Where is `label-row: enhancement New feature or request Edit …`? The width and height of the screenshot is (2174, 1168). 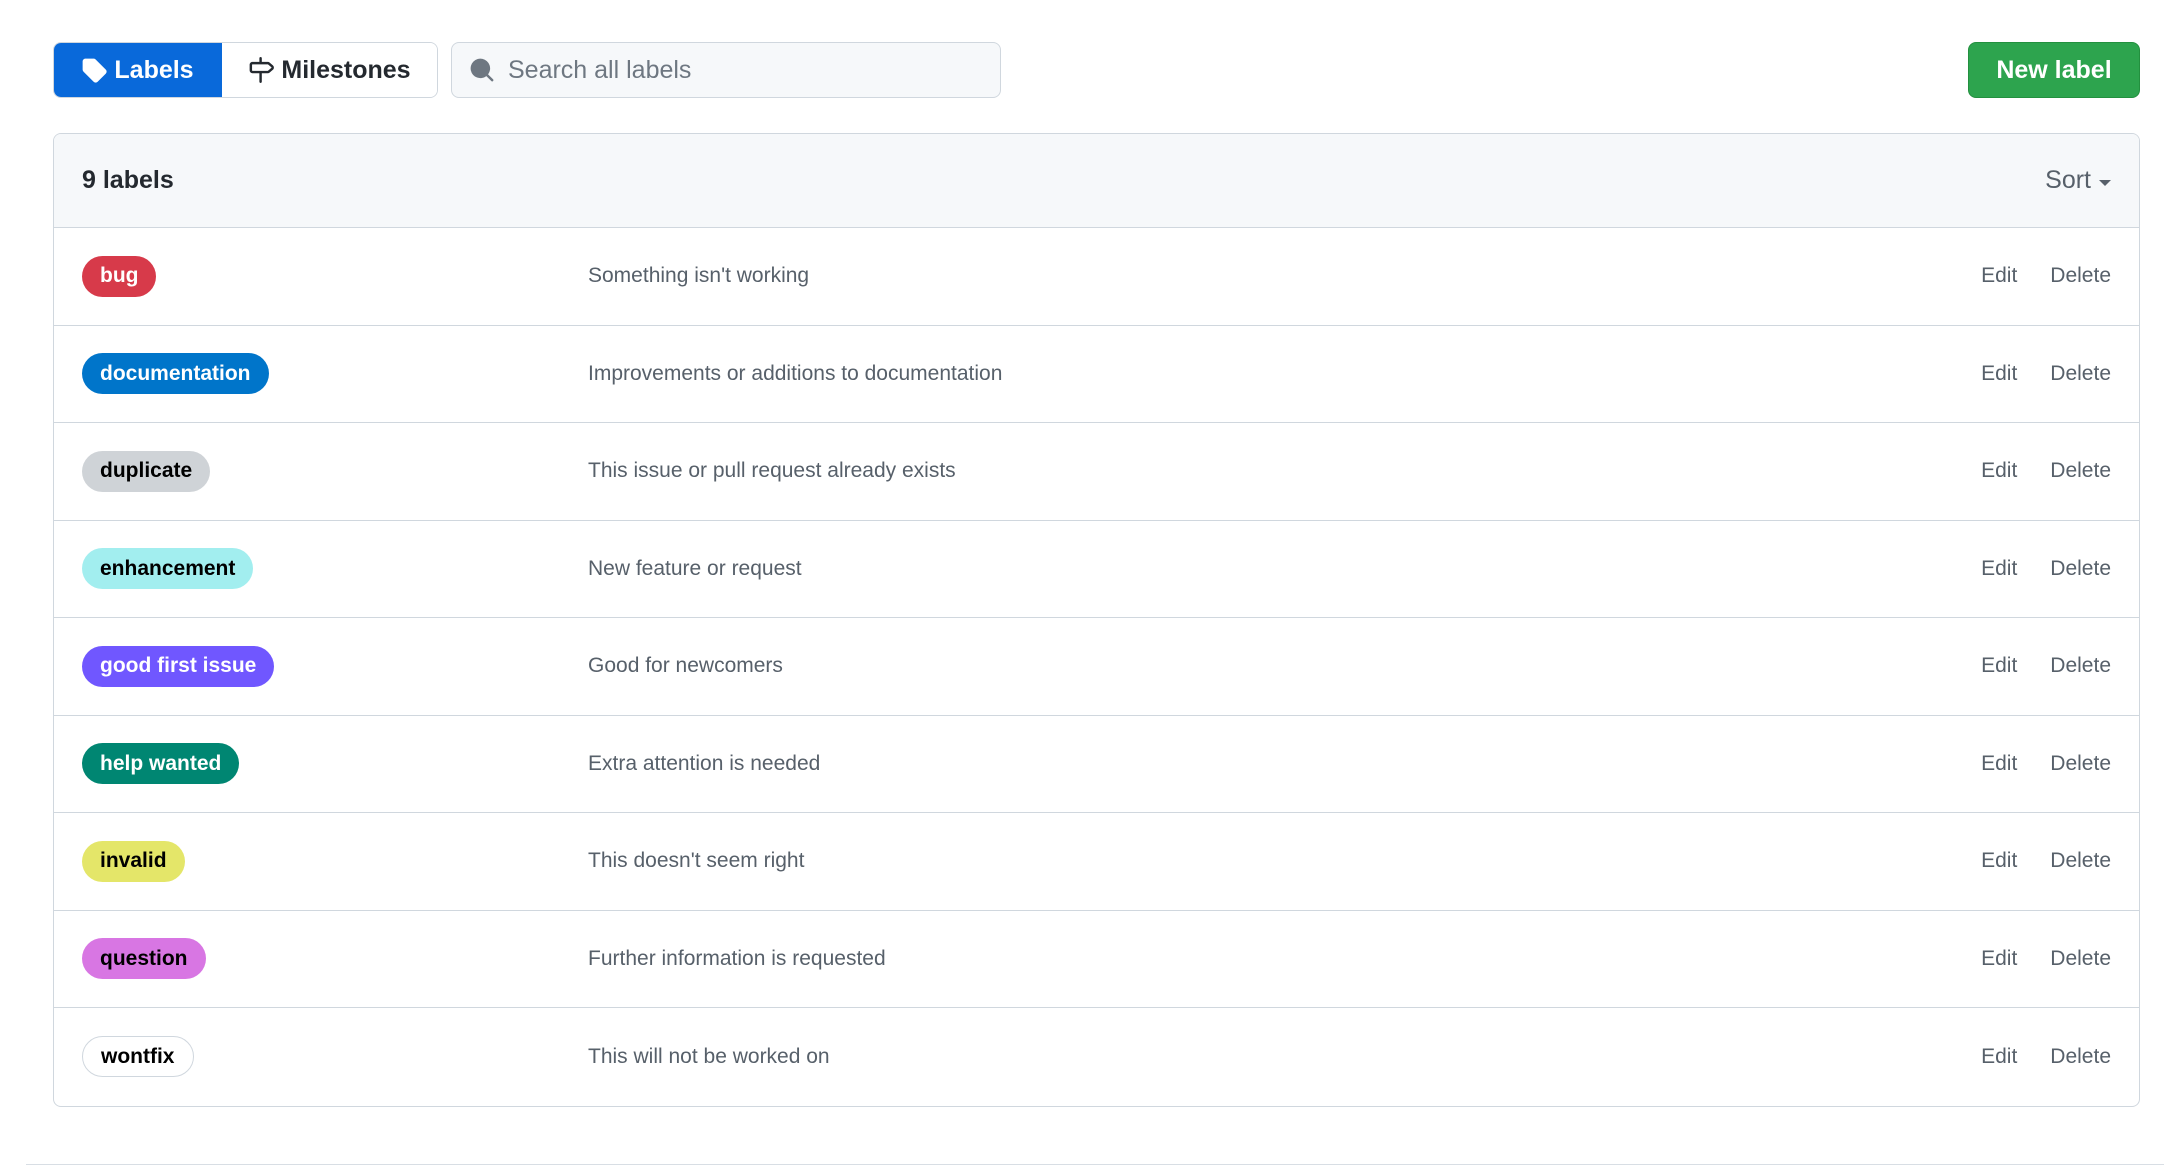
label-row: enhancement New feature or request Edit … is located at coordinates (1096, 569).